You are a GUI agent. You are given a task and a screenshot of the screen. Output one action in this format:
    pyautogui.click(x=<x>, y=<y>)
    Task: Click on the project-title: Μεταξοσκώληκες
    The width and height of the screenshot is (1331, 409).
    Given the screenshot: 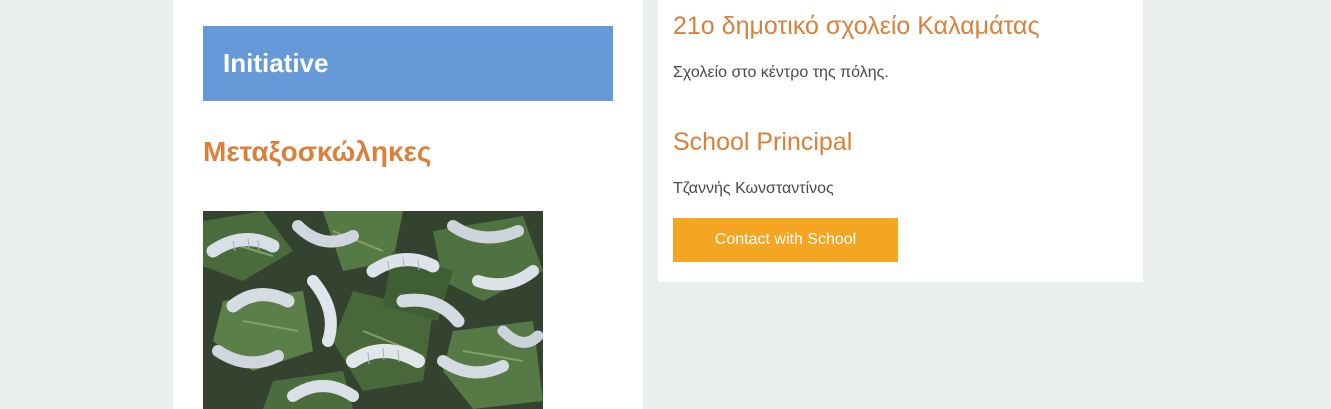 What is the action you would take?
    pyautogui.click(x=317, y=151)
    